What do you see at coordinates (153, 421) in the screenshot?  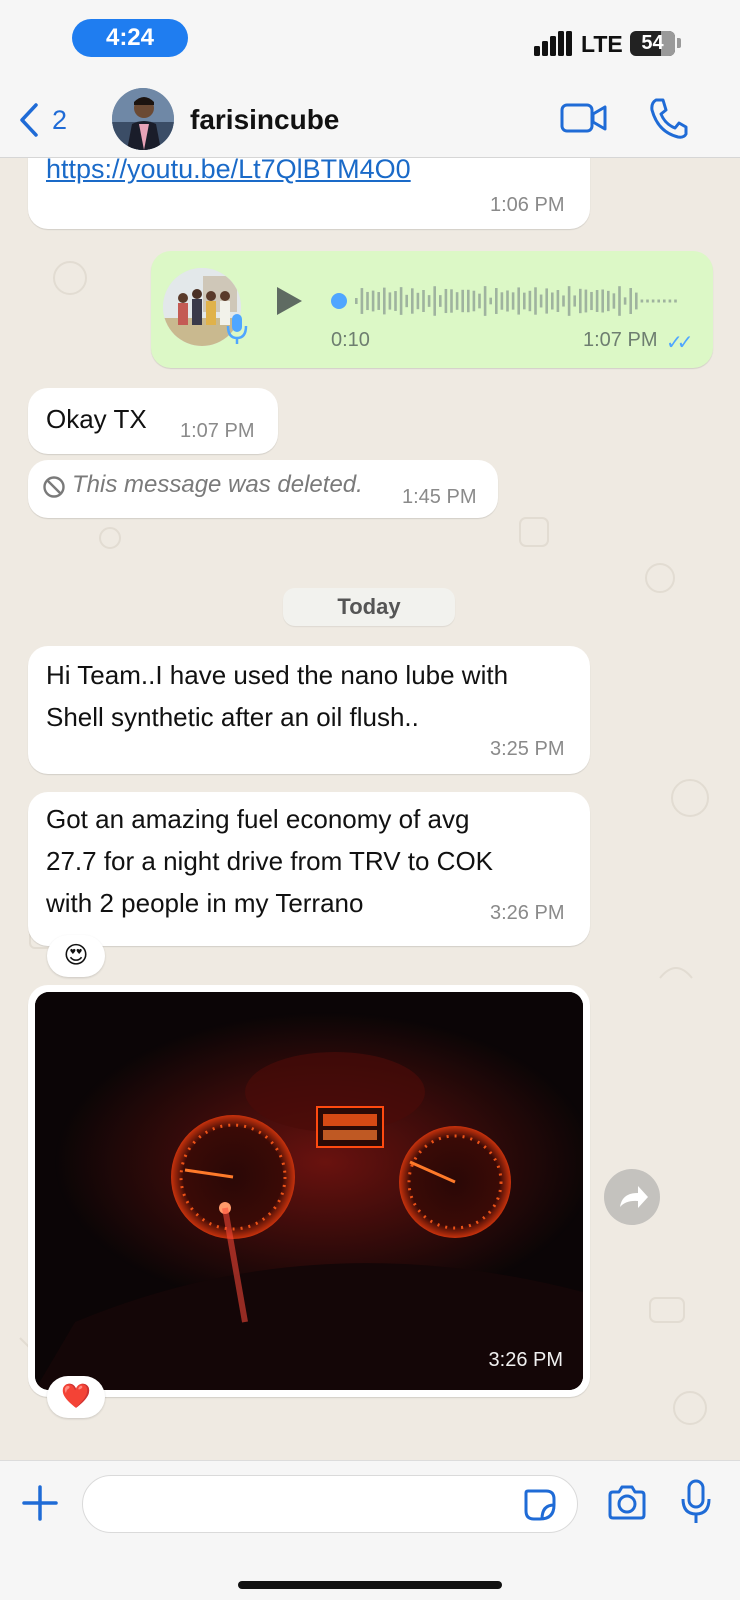 I see `message-text: Okay TX 1:07 PM` at bounding box center [153, 421].